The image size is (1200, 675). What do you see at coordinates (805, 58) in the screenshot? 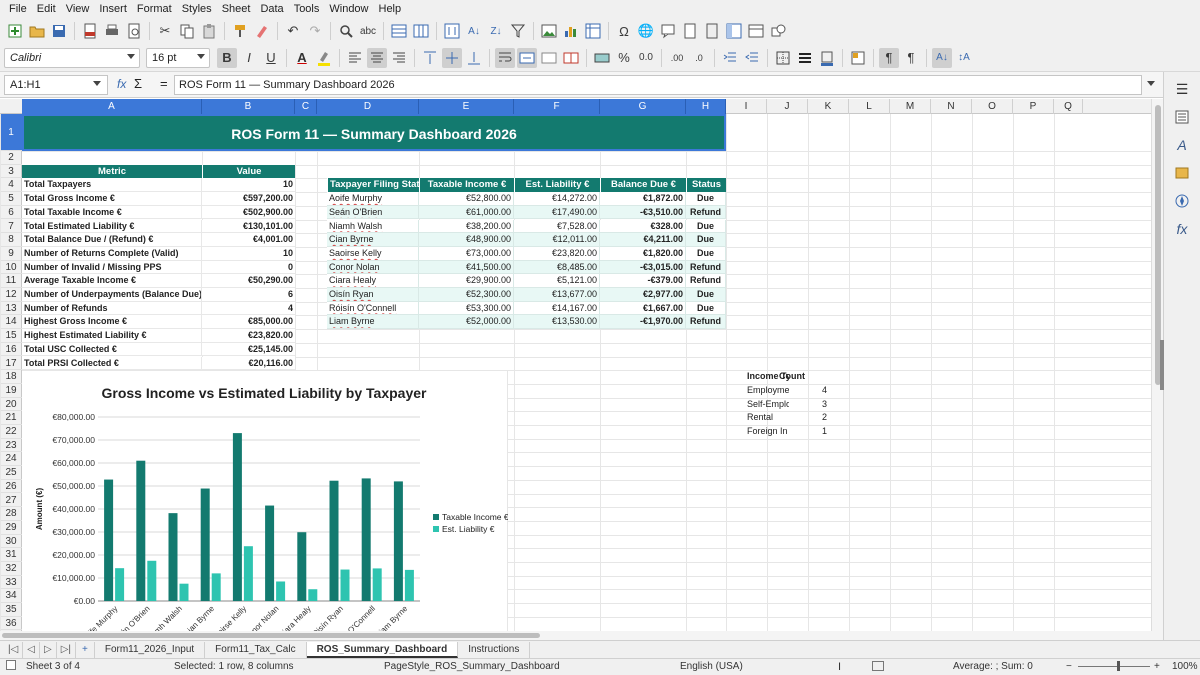
I see `border-style-icon` at bounding box center [805, 58].